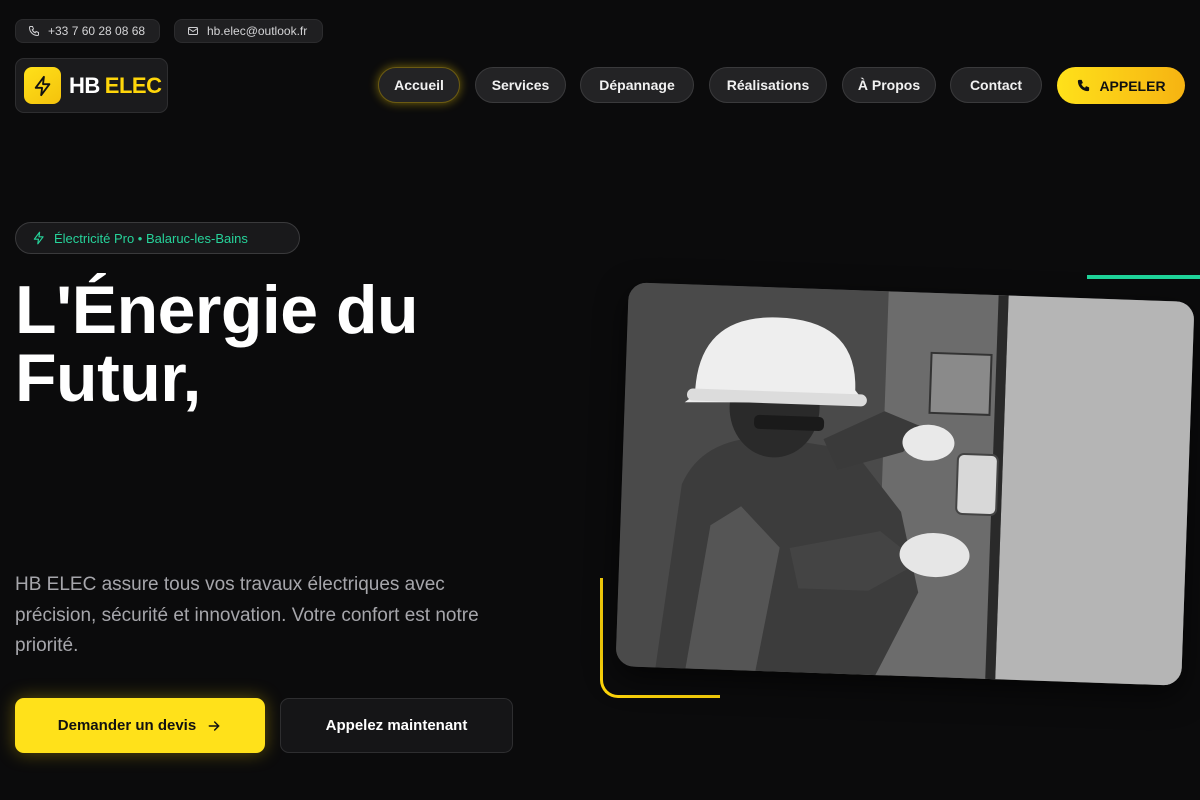  What do you see at coordinates (996, 85) in the screenshot?
I see `nav-contact: Contact` at bounding box center [996, 85].